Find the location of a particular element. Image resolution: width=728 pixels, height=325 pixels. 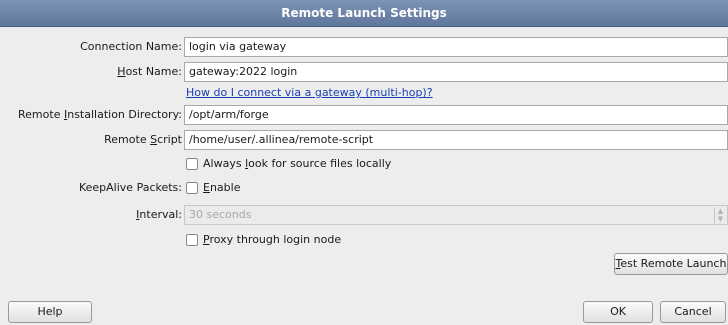

help-button: Help is located at coordinates (50, 312).